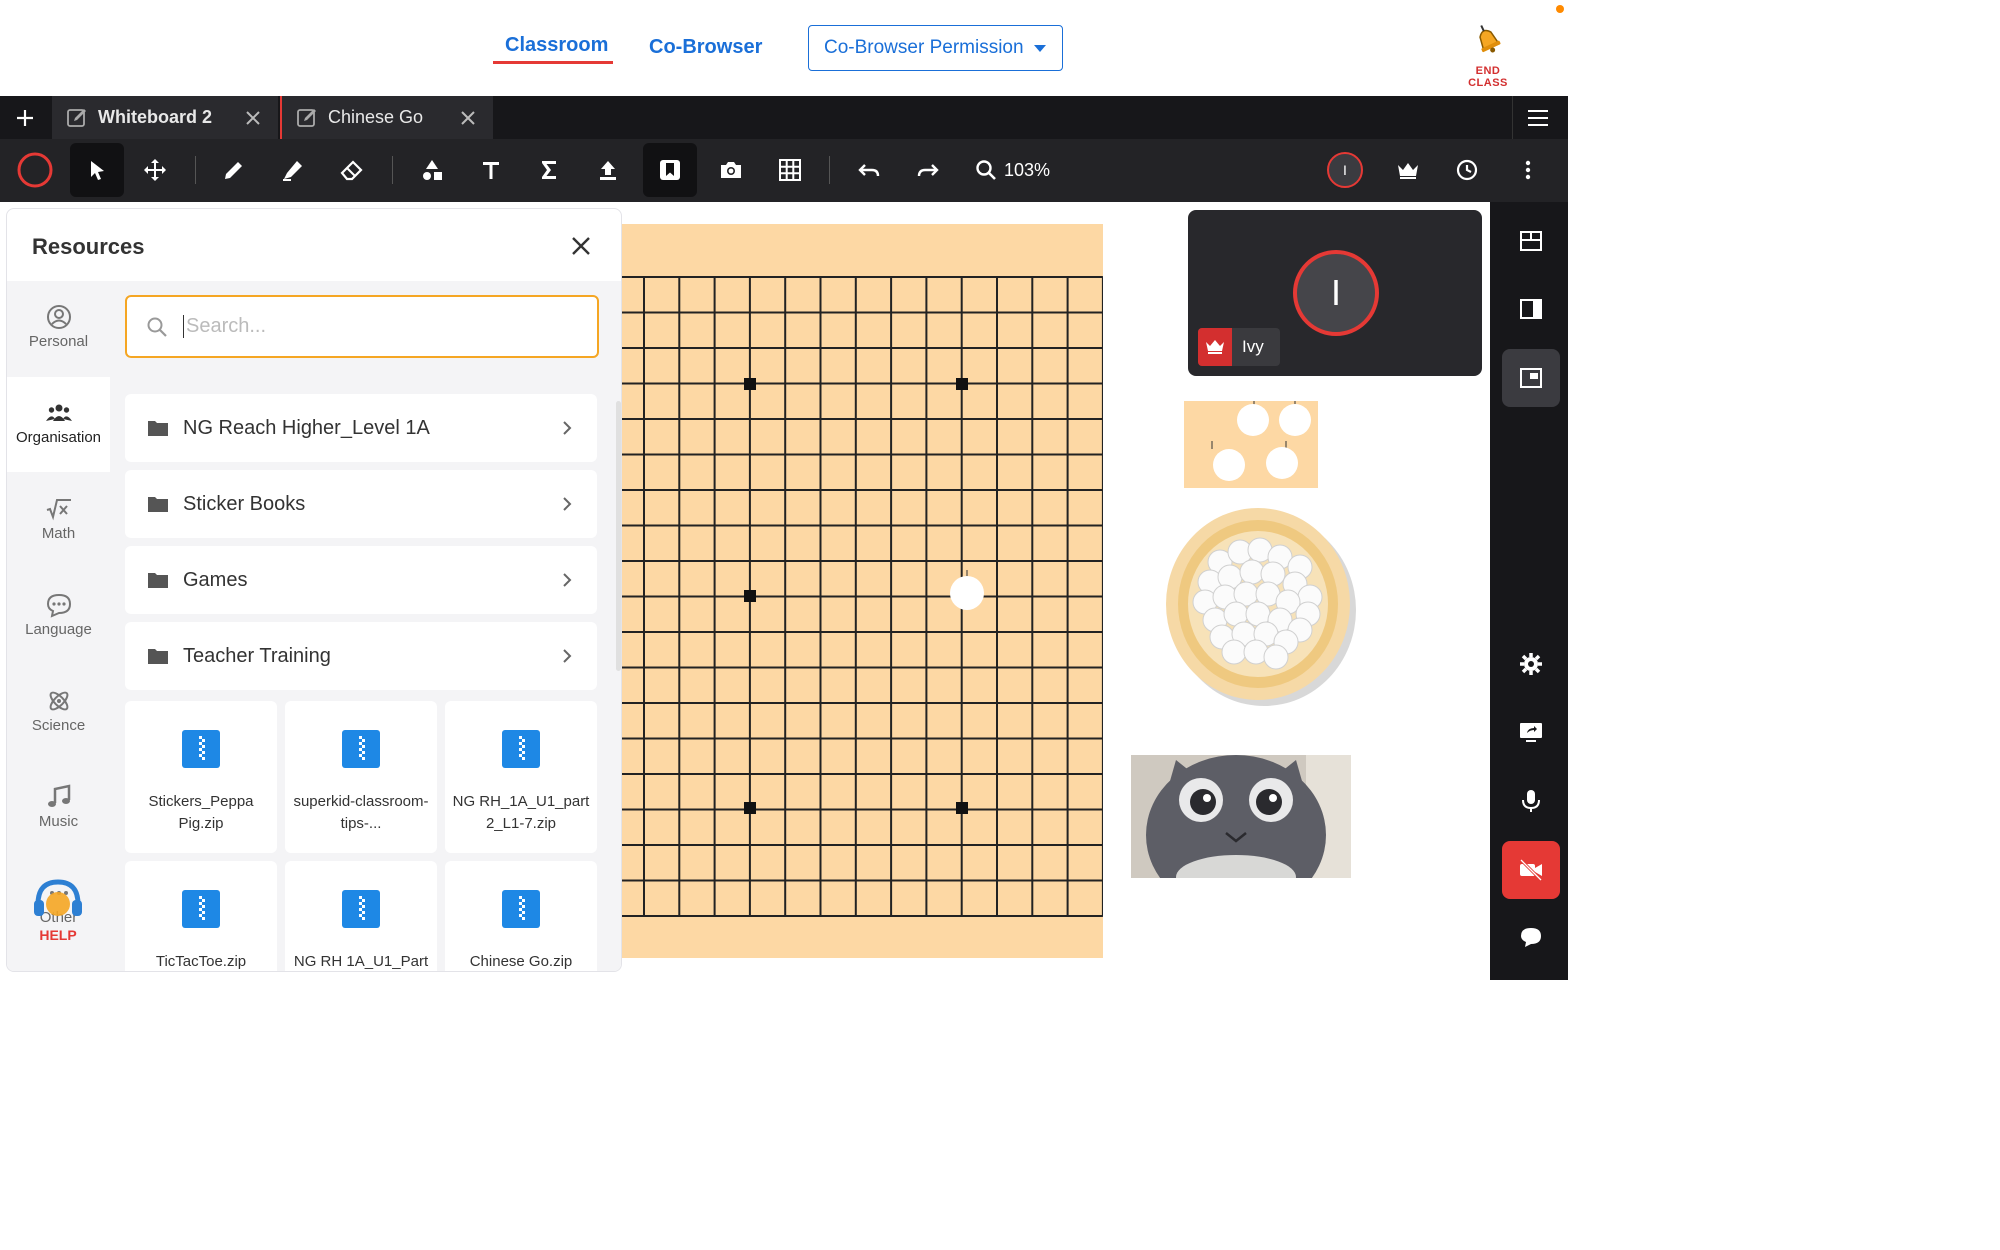 The image size is (2000, 1250). I want to click on end-class-button: END CLASS, so click(1488, 55).